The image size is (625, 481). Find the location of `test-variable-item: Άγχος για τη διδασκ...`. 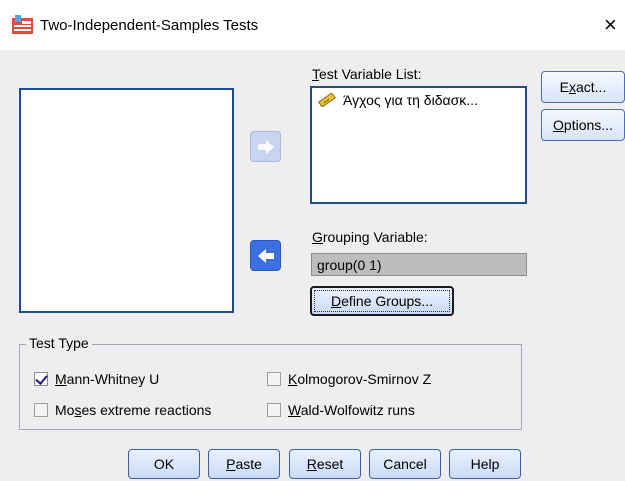

test-variable-item: Άγχος για τη διδασκ... is located at coordinates (397, 100).